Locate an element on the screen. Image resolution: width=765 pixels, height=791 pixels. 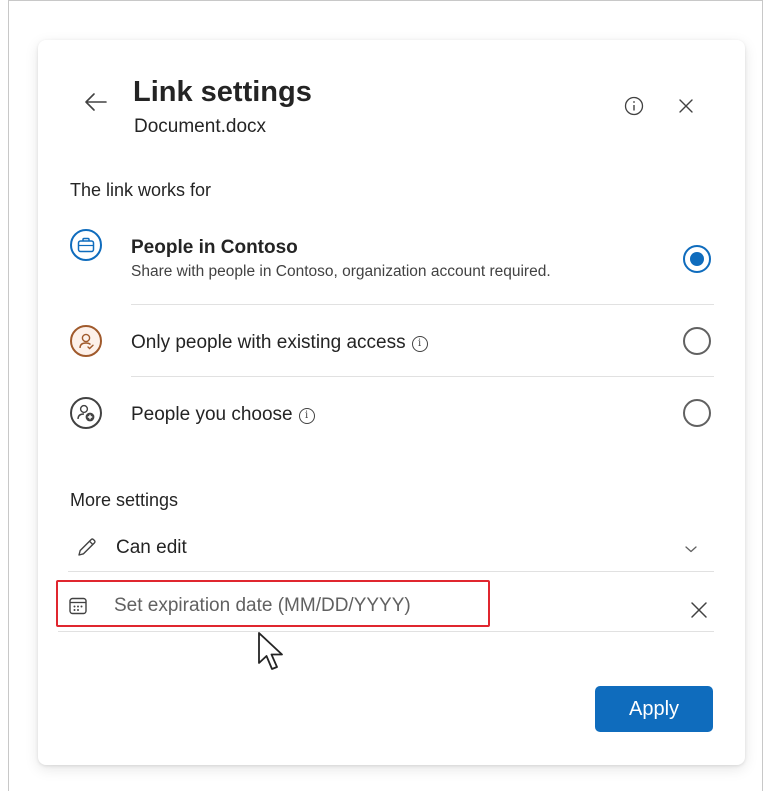
chevron-down-icon is located at coordinates (691, 549).